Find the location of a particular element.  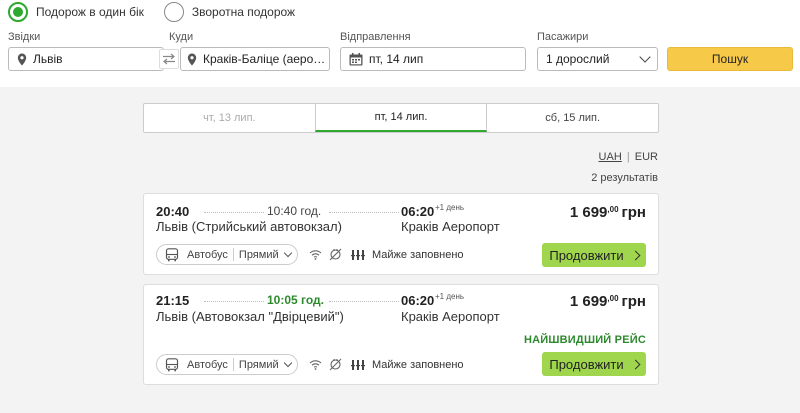

to-field: Краків-Баліце (аеропорт) is located at coordinates (255, 59).